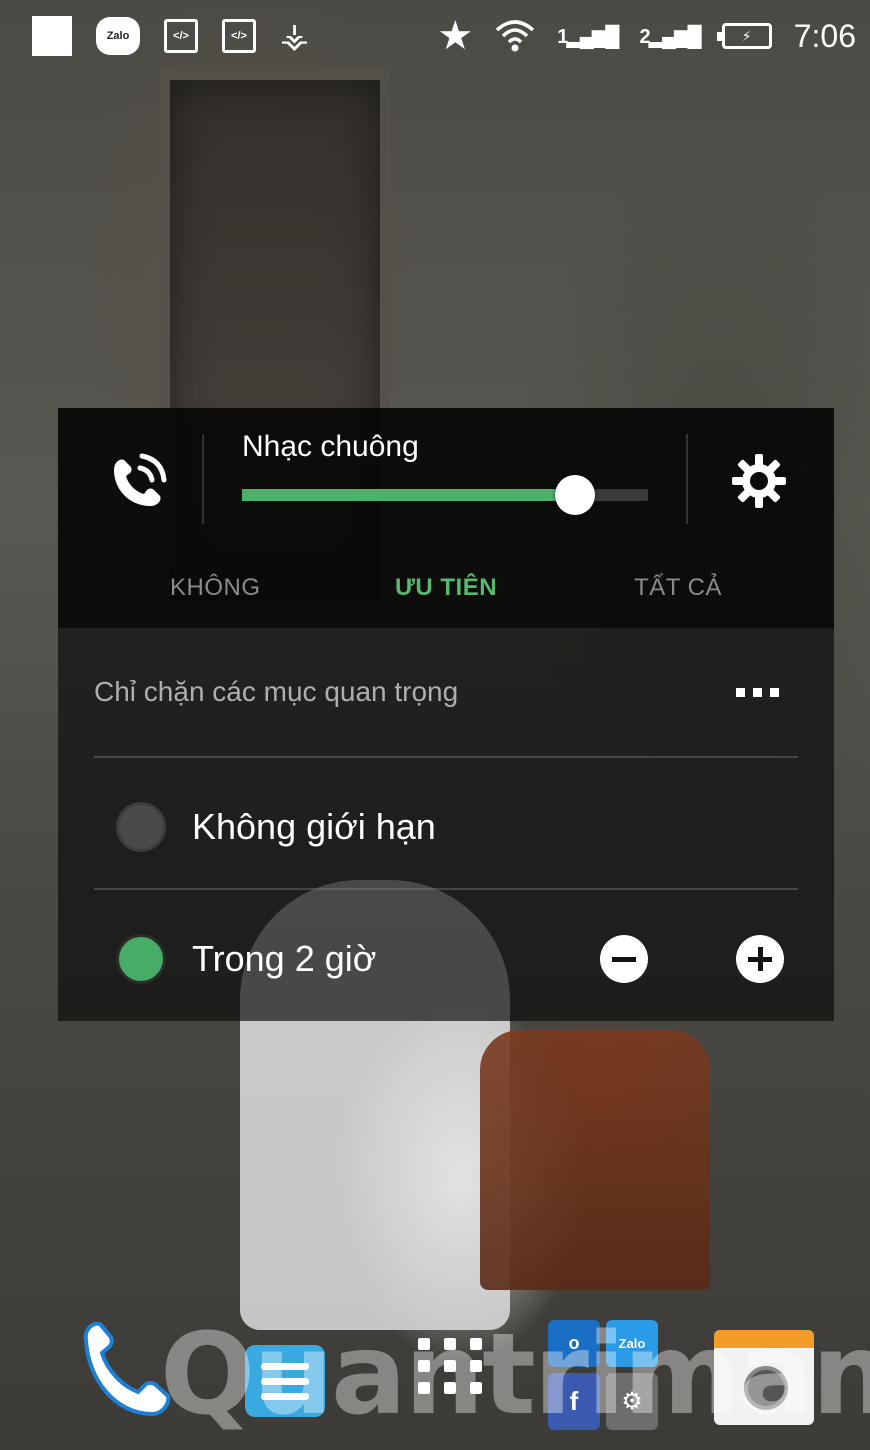 Image resolution: width=870 pixels, height=1450 pixels. Describe the element at coordinates (624, 959) in the screenshot. I see `decrease-duration-button` at that location.